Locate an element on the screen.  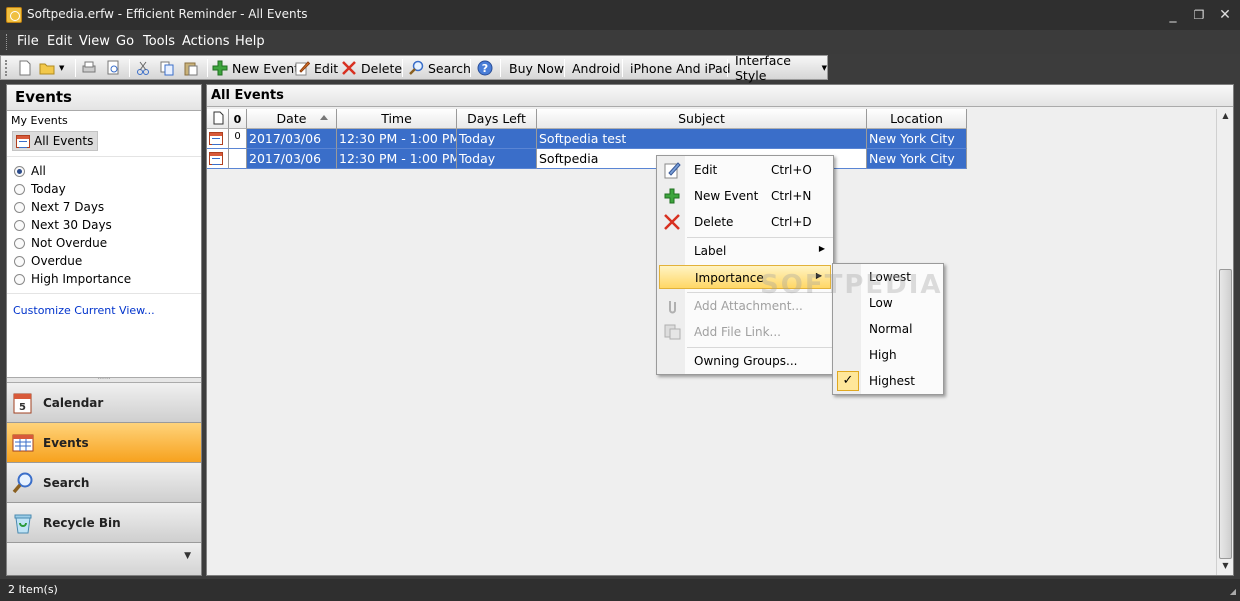
folder-icon is located at coordinates (47, 68).